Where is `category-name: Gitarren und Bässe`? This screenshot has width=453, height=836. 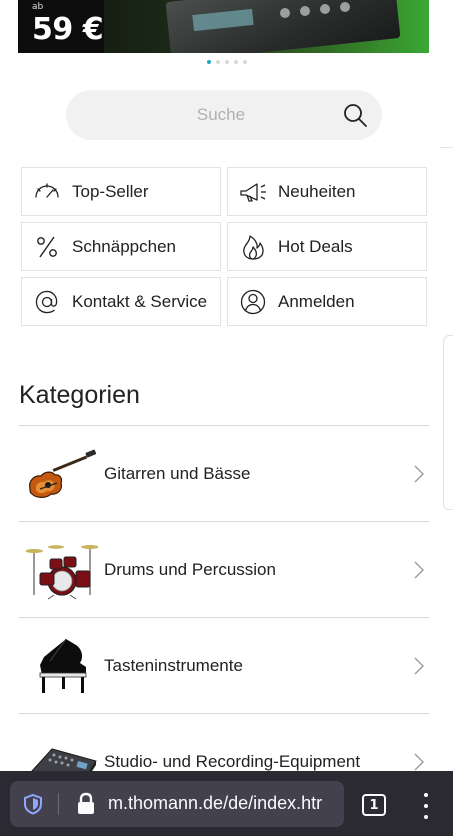 category-name: Gitarren und Bässe is located at coordinates (177, 473).